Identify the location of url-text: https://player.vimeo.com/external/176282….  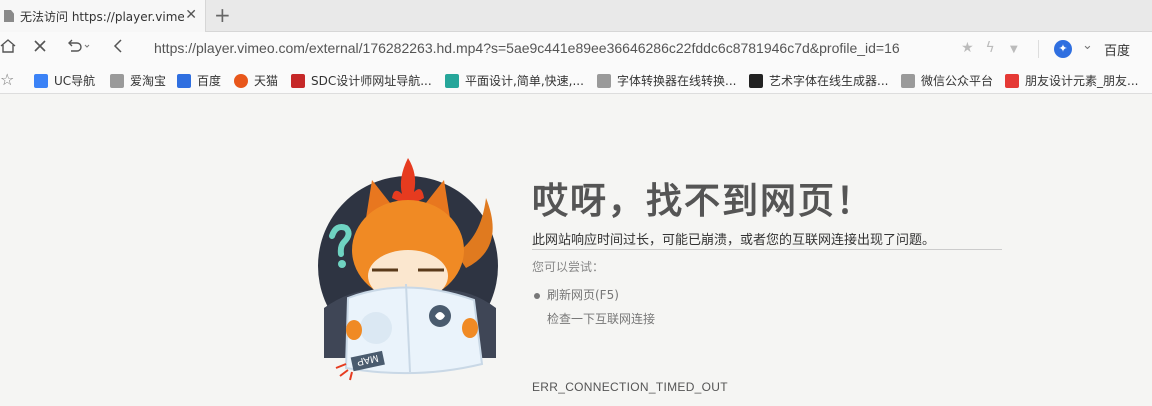
(549, 48).